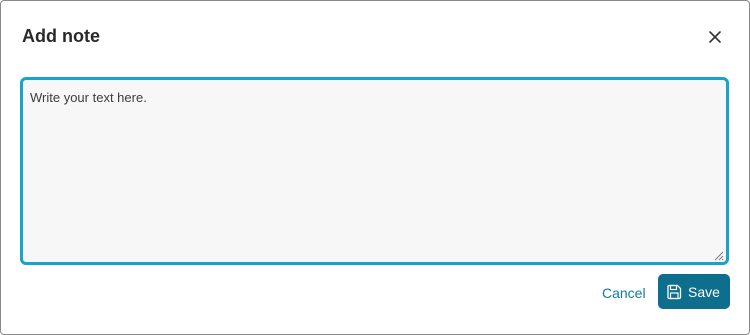 The width and height of the screenshot is (750, 335). I want to click on close-icon, so click(715, 37).